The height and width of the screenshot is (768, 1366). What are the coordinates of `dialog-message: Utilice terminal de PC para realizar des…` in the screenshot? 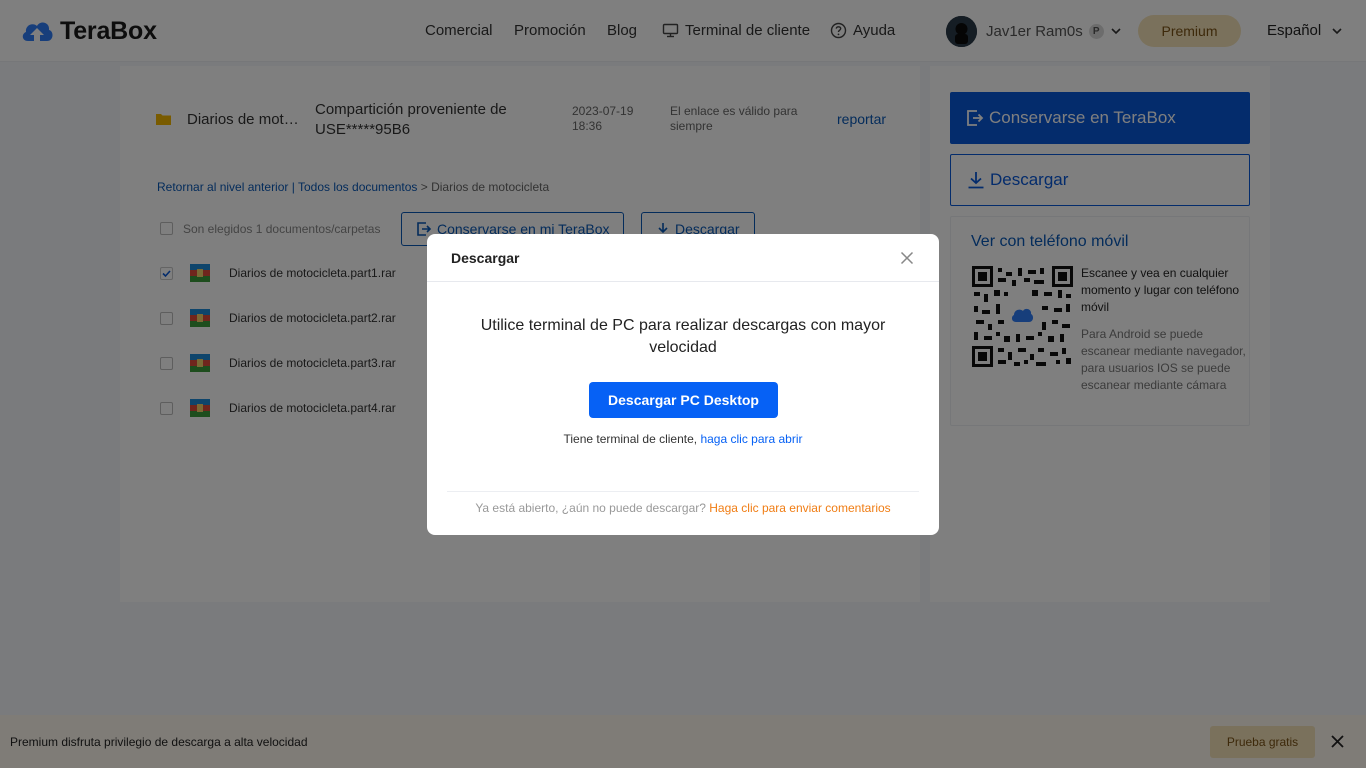 It's located at (683, 336).